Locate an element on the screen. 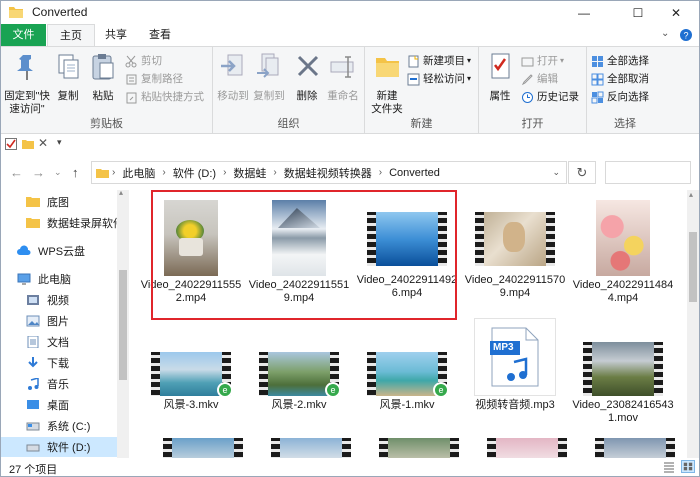 This screenshot has width=700, height=477. tab-share: 共享 is located at coordinates (116, 35).